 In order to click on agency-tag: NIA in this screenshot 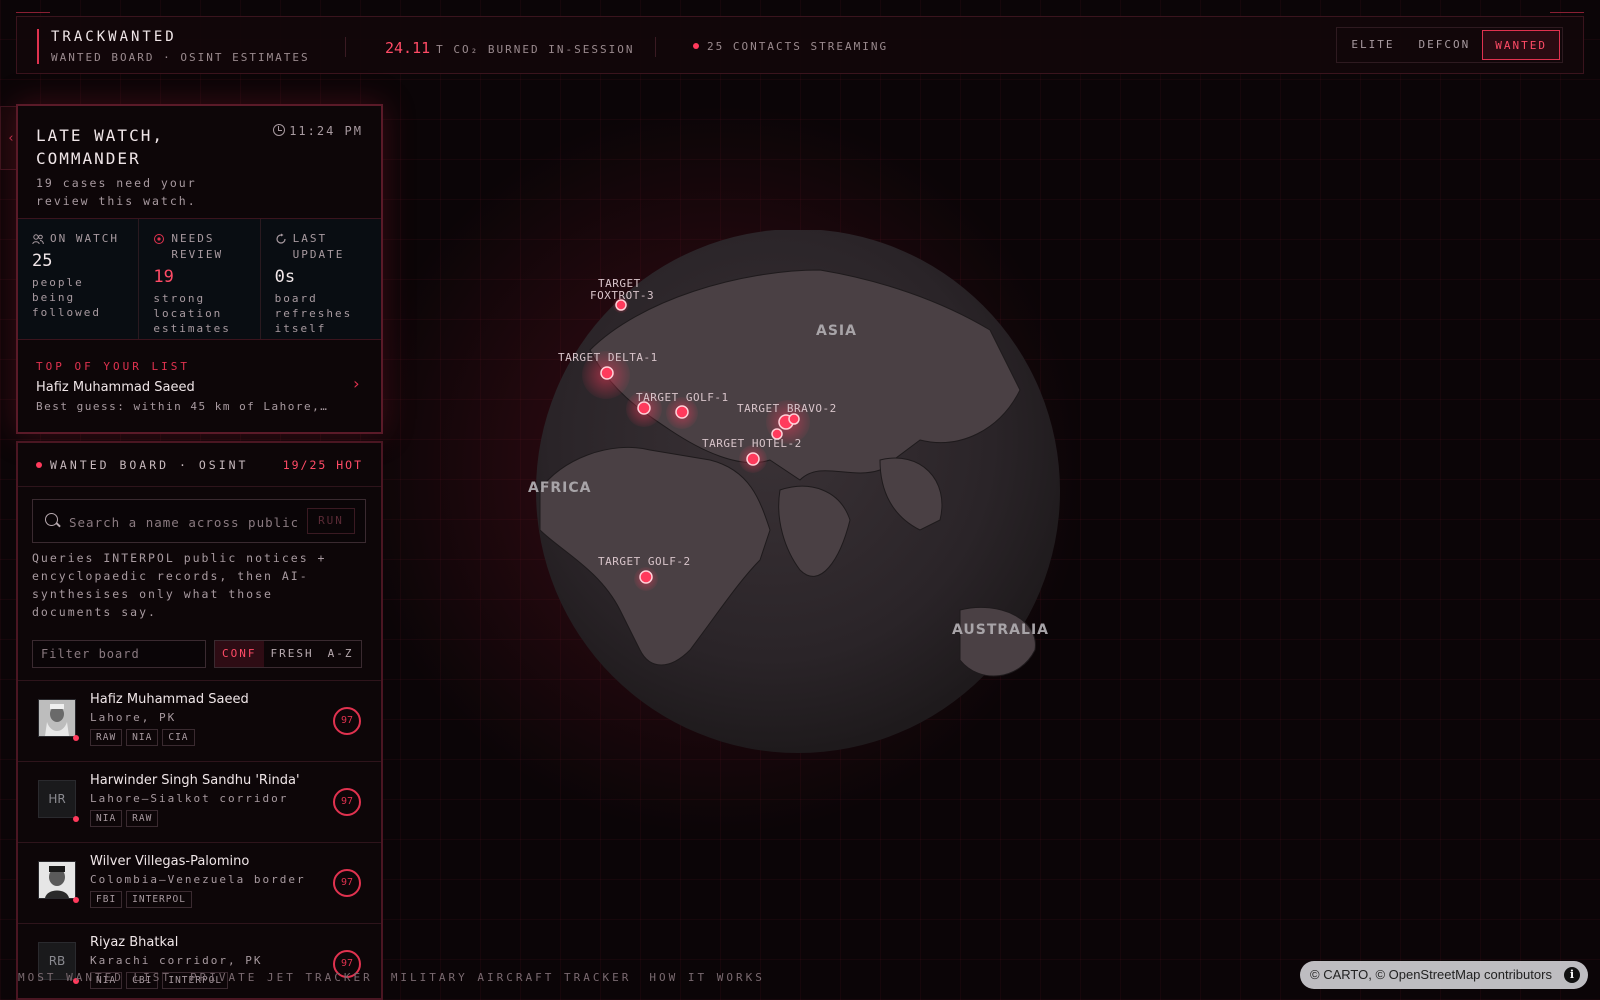, I will do `click(142, 737)`.